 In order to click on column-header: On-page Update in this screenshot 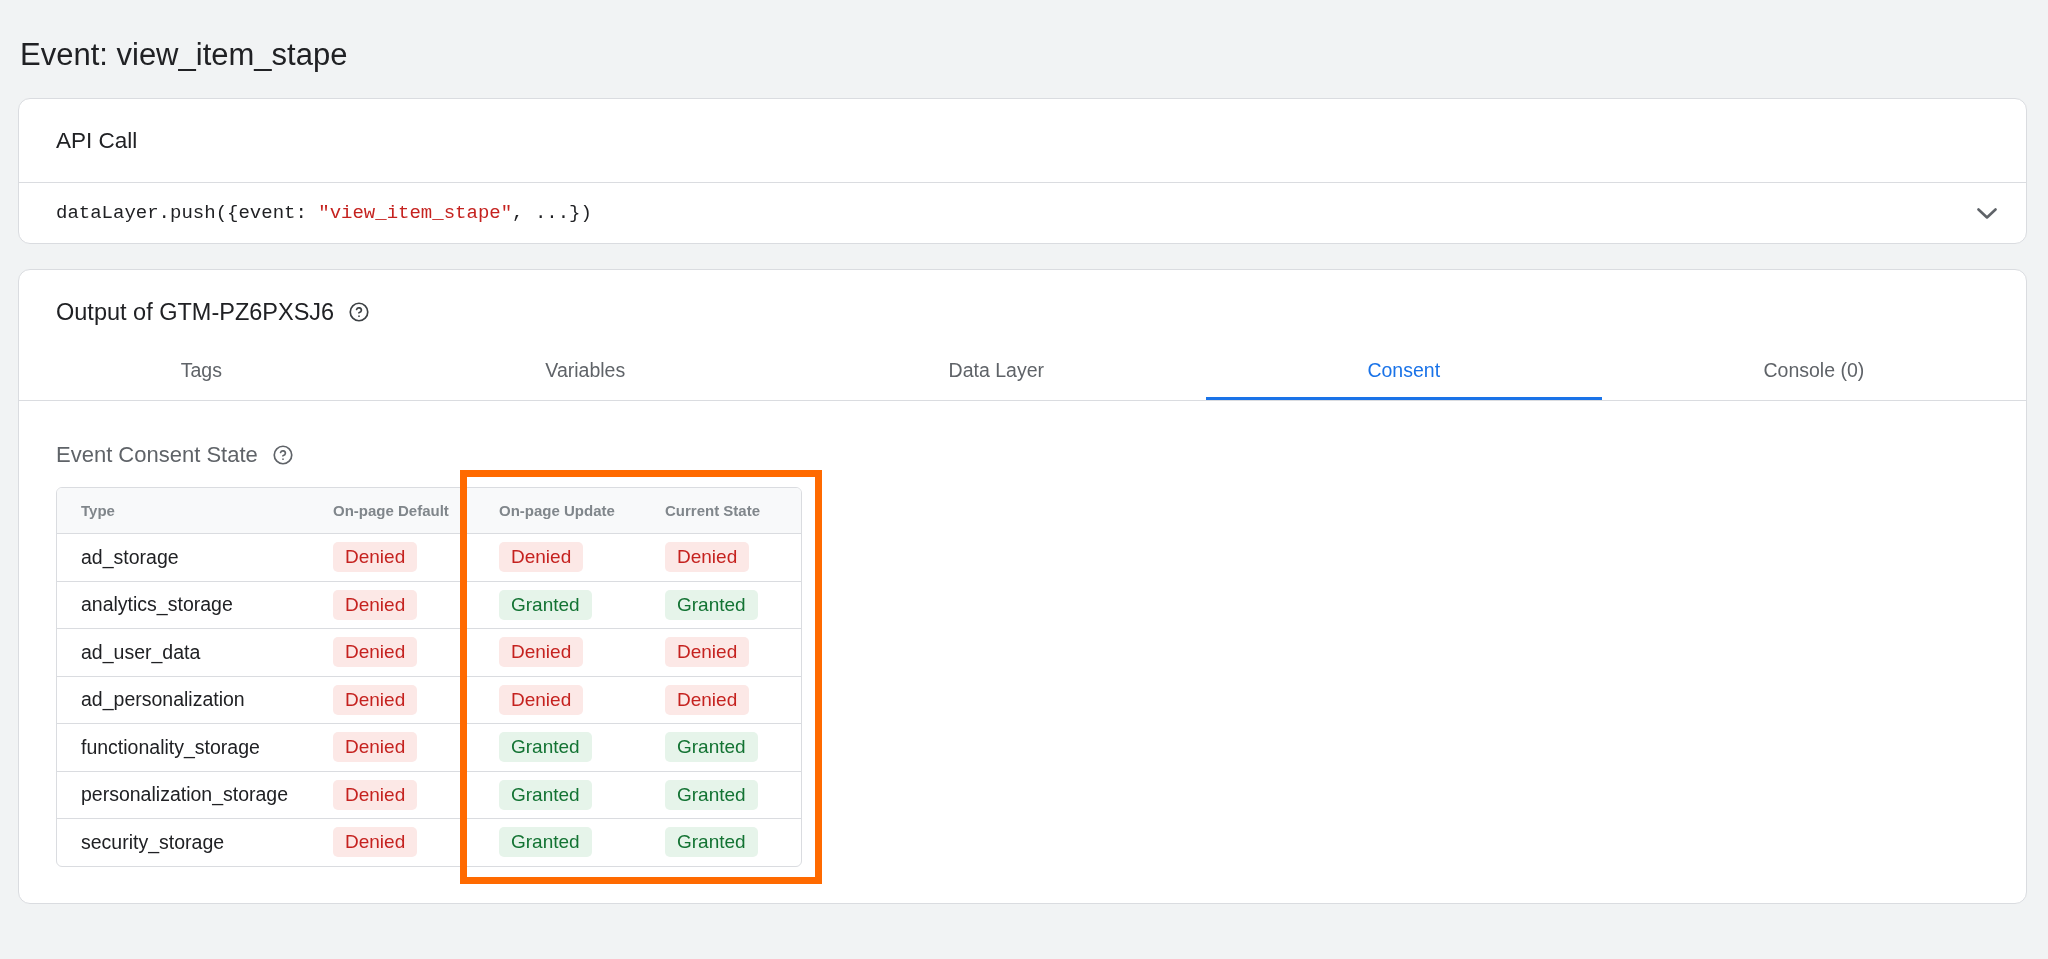, I will do `click(557, 510)`.